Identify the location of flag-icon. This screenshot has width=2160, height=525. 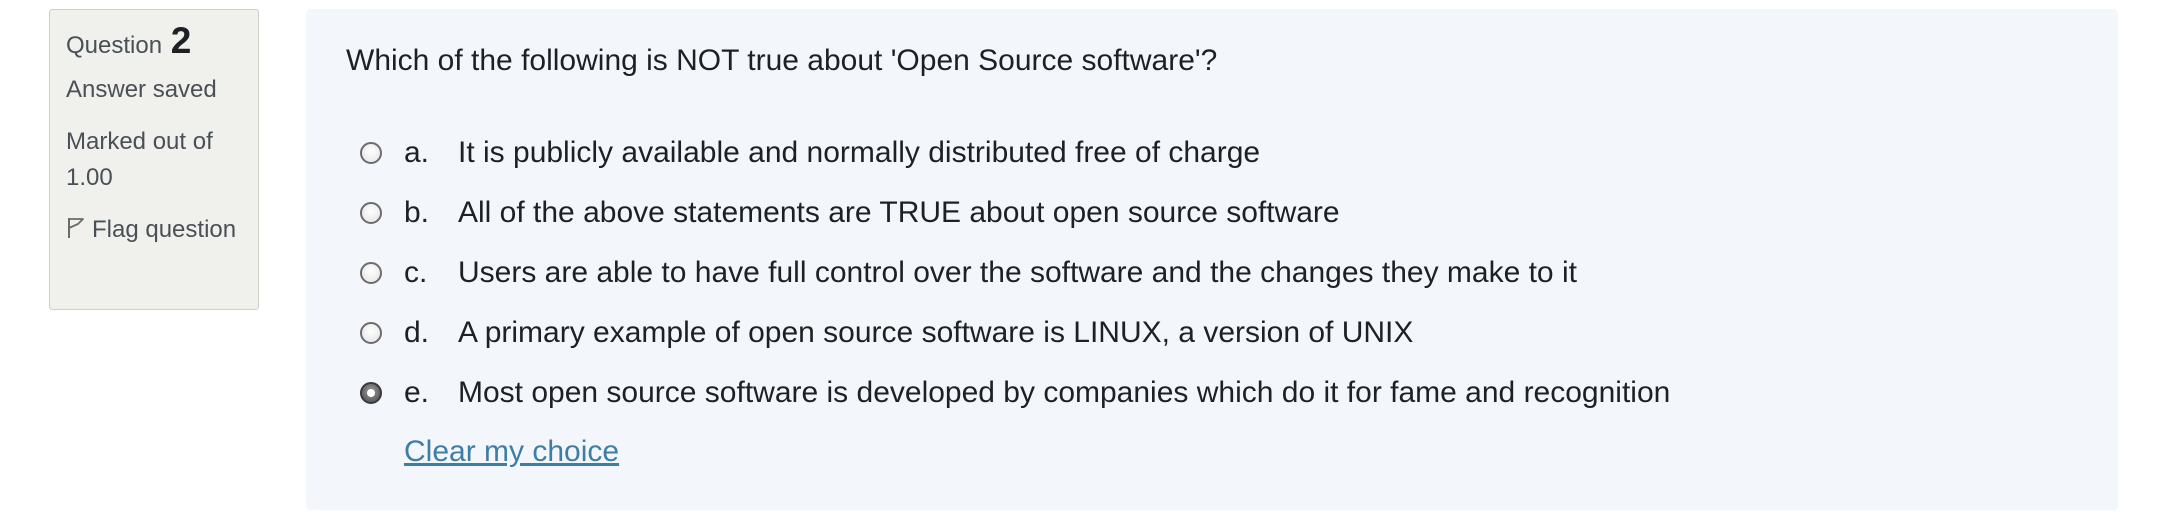
(76, 227).